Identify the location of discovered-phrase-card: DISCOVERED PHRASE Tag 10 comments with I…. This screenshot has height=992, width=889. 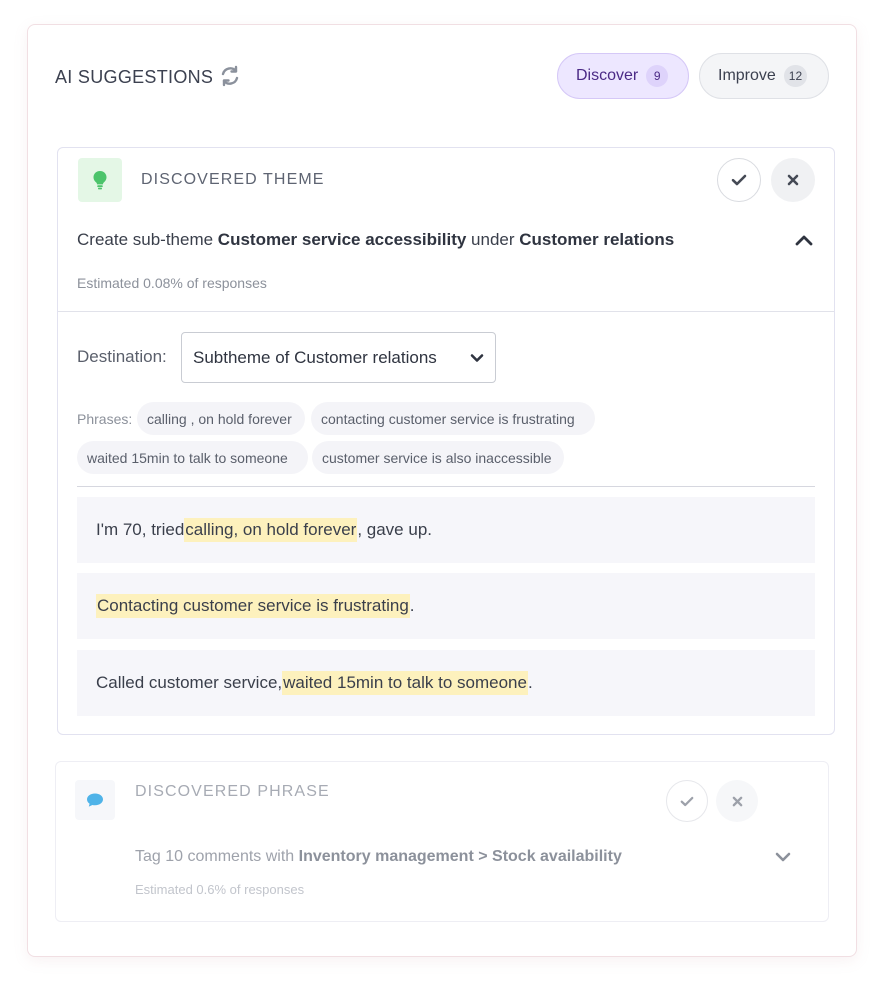
(442, 841).